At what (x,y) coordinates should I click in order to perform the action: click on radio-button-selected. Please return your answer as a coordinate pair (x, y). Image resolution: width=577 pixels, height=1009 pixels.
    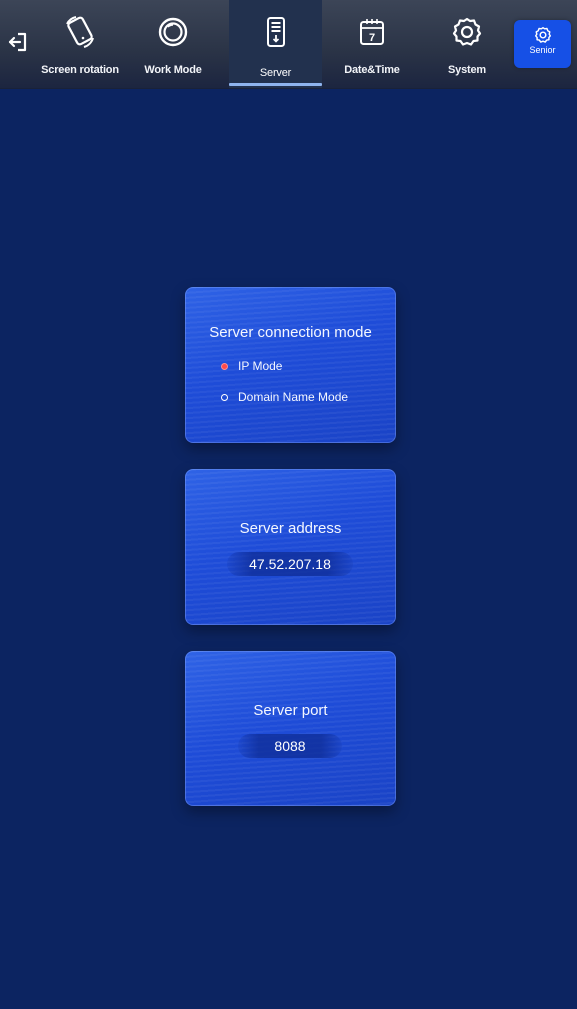
    Looking at the image, I should click on (224, 366).